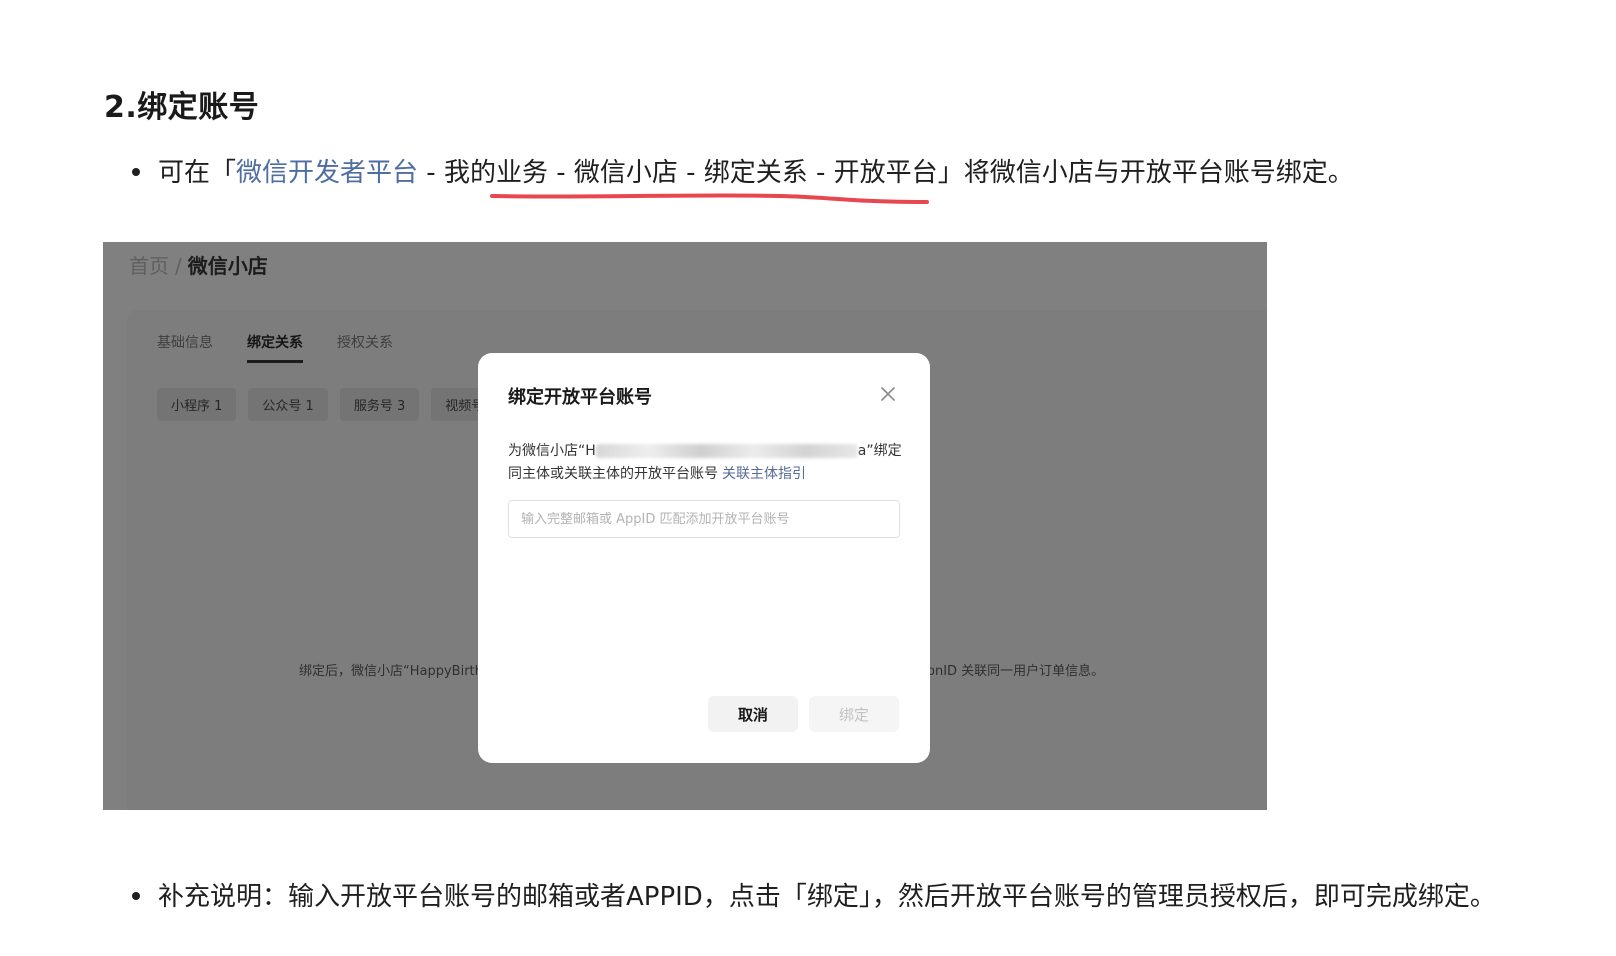 Image resolution: width=1616 pixels, height=956 pixels. I want to click on red-underline-annotation, so click(709, 198).